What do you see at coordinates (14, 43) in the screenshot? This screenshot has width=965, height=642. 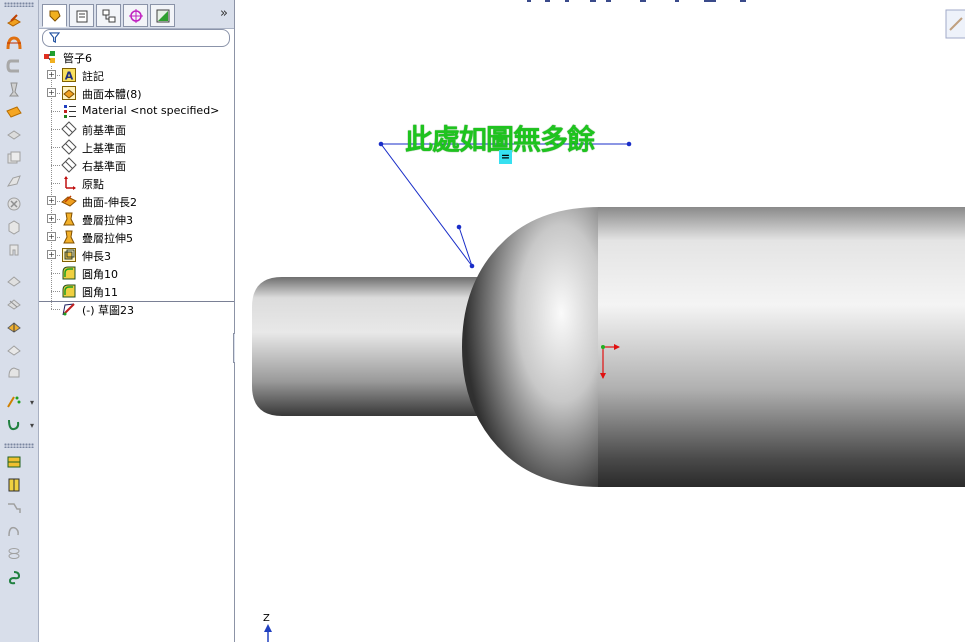 I see `revolved-surface-icon` at bounding box center [14, 43].